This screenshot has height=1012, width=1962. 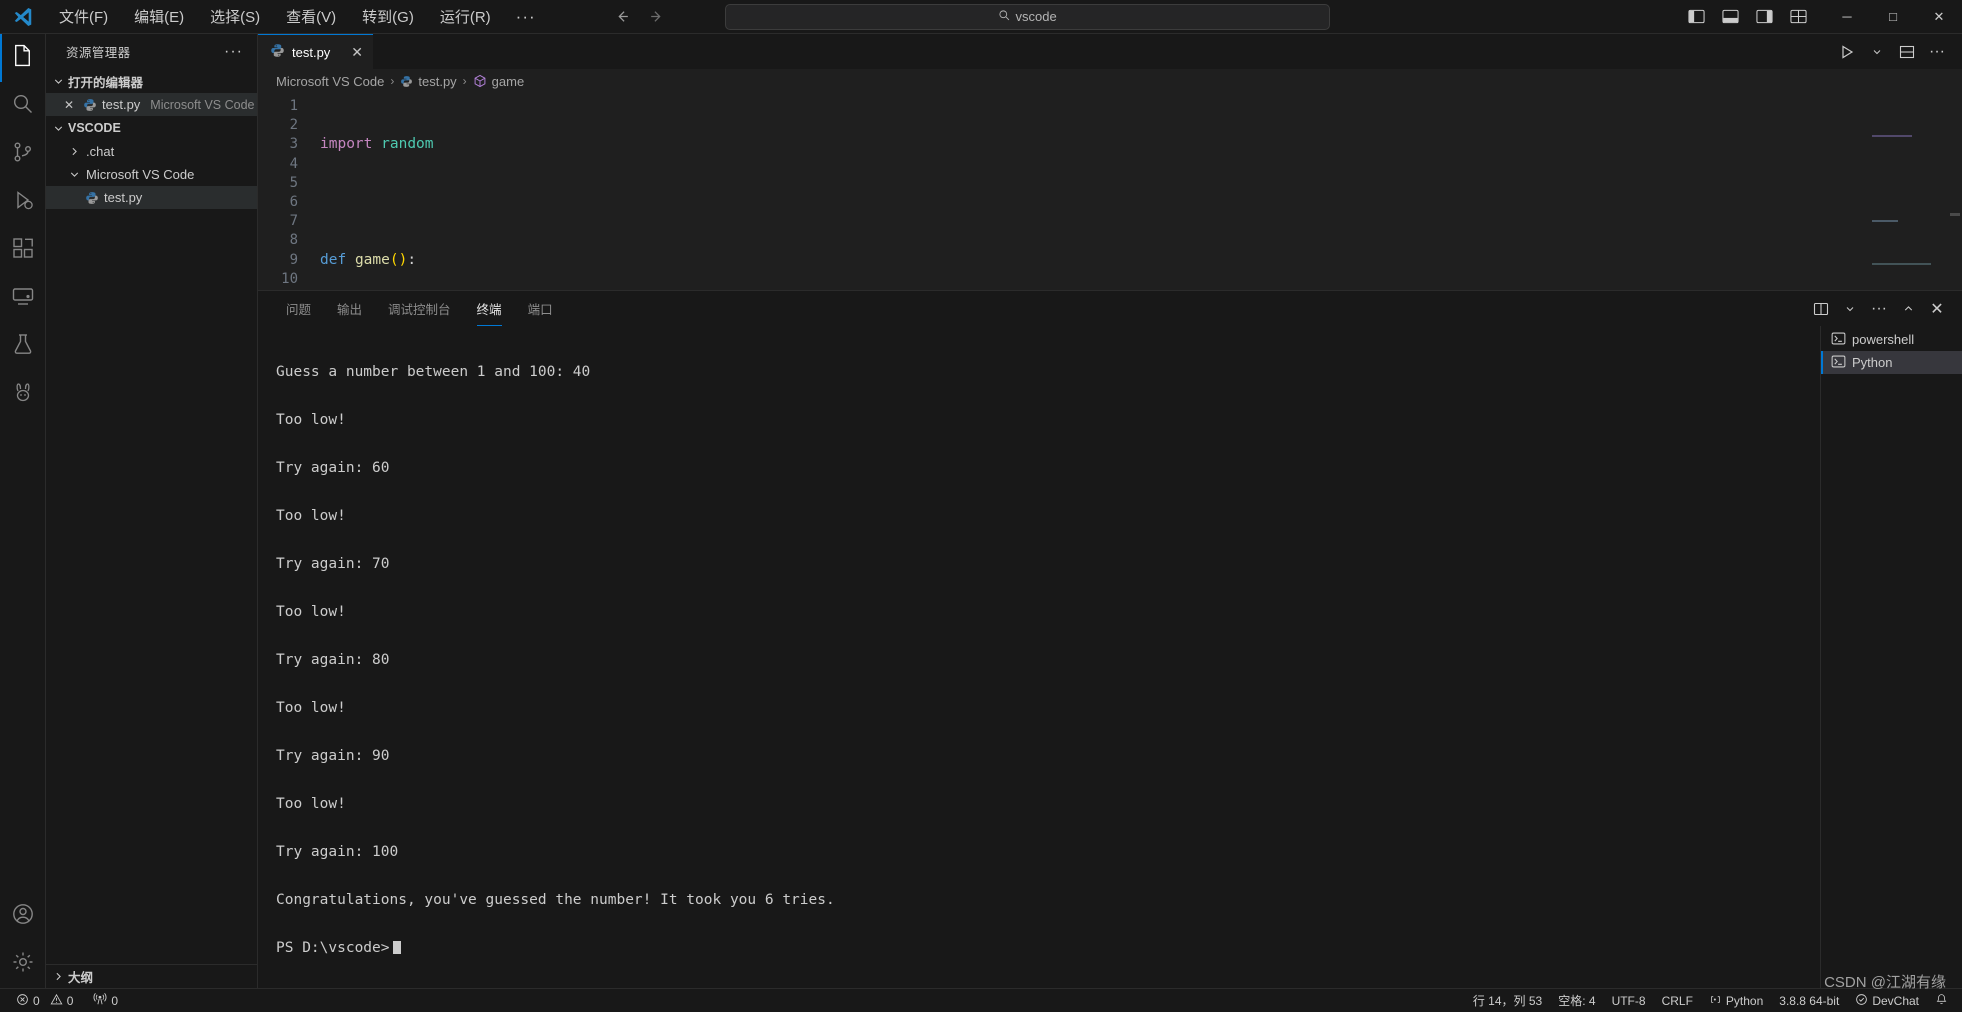 What do you see at coordinates (151, 151) in the screenshot?
I see `tree-item-chat-folder: .chat` at bounding box center [151, 151].